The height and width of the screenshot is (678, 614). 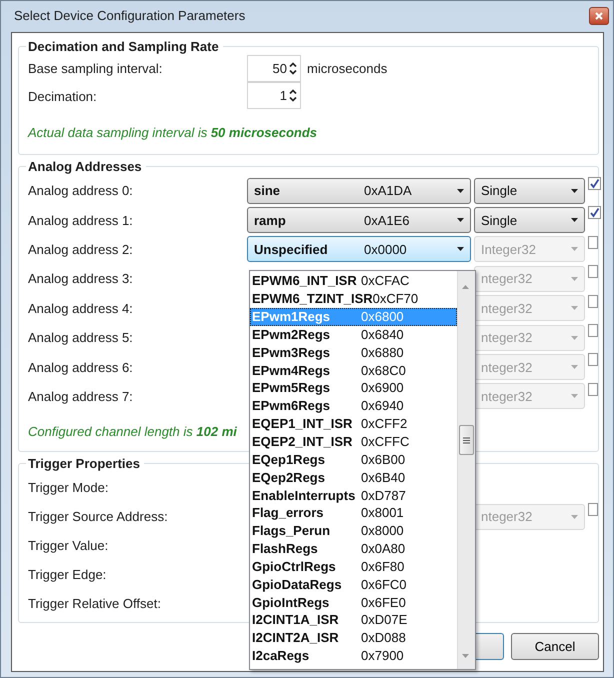 I want to click on field-label: Analog address 2:, so click(x=81, y=249).